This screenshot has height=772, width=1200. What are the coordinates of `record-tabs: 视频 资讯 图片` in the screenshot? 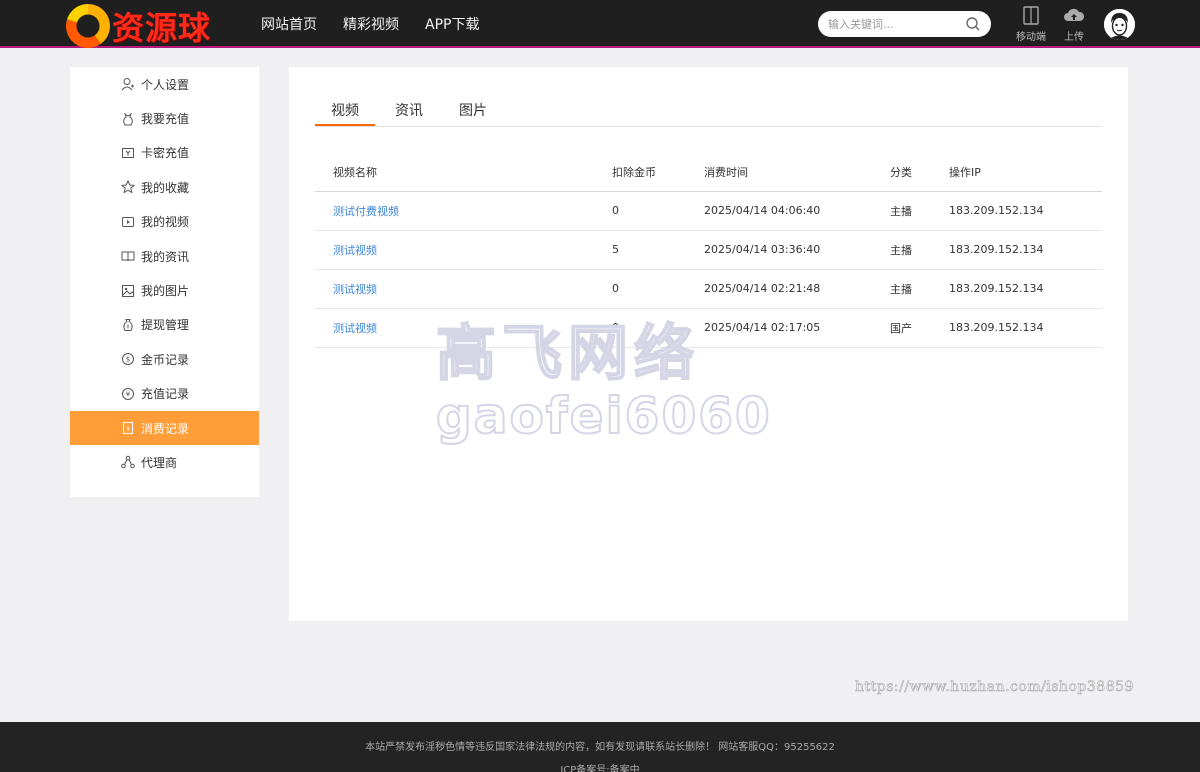 It's located at (708, 111).